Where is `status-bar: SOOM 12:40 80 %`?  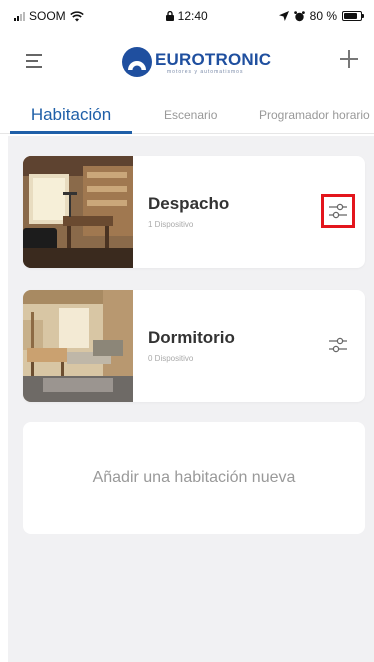
status-bar: SOOM 12:40 80 % is located at coordinates (187, 18).